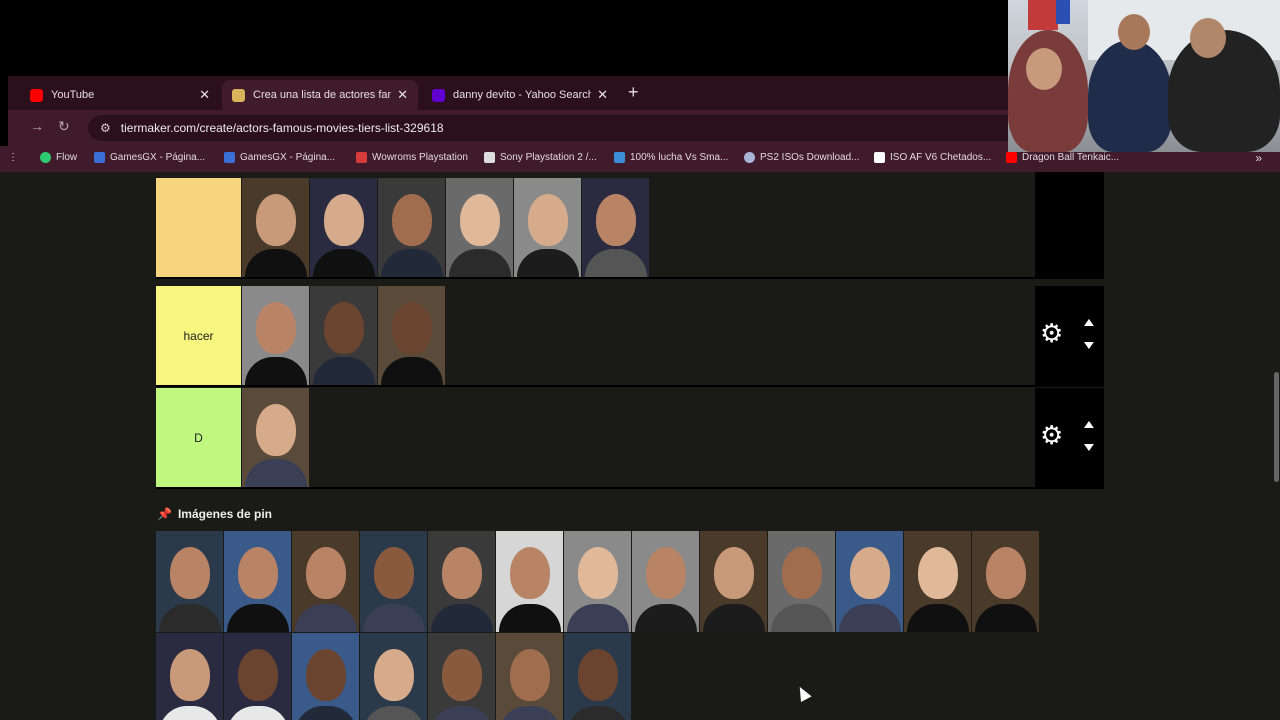 The width and height of the screenshot is (1280, 720). Describe the element at coordinates (633, 92) in the screenshot. I see `new-tab-icon: +` at that location.